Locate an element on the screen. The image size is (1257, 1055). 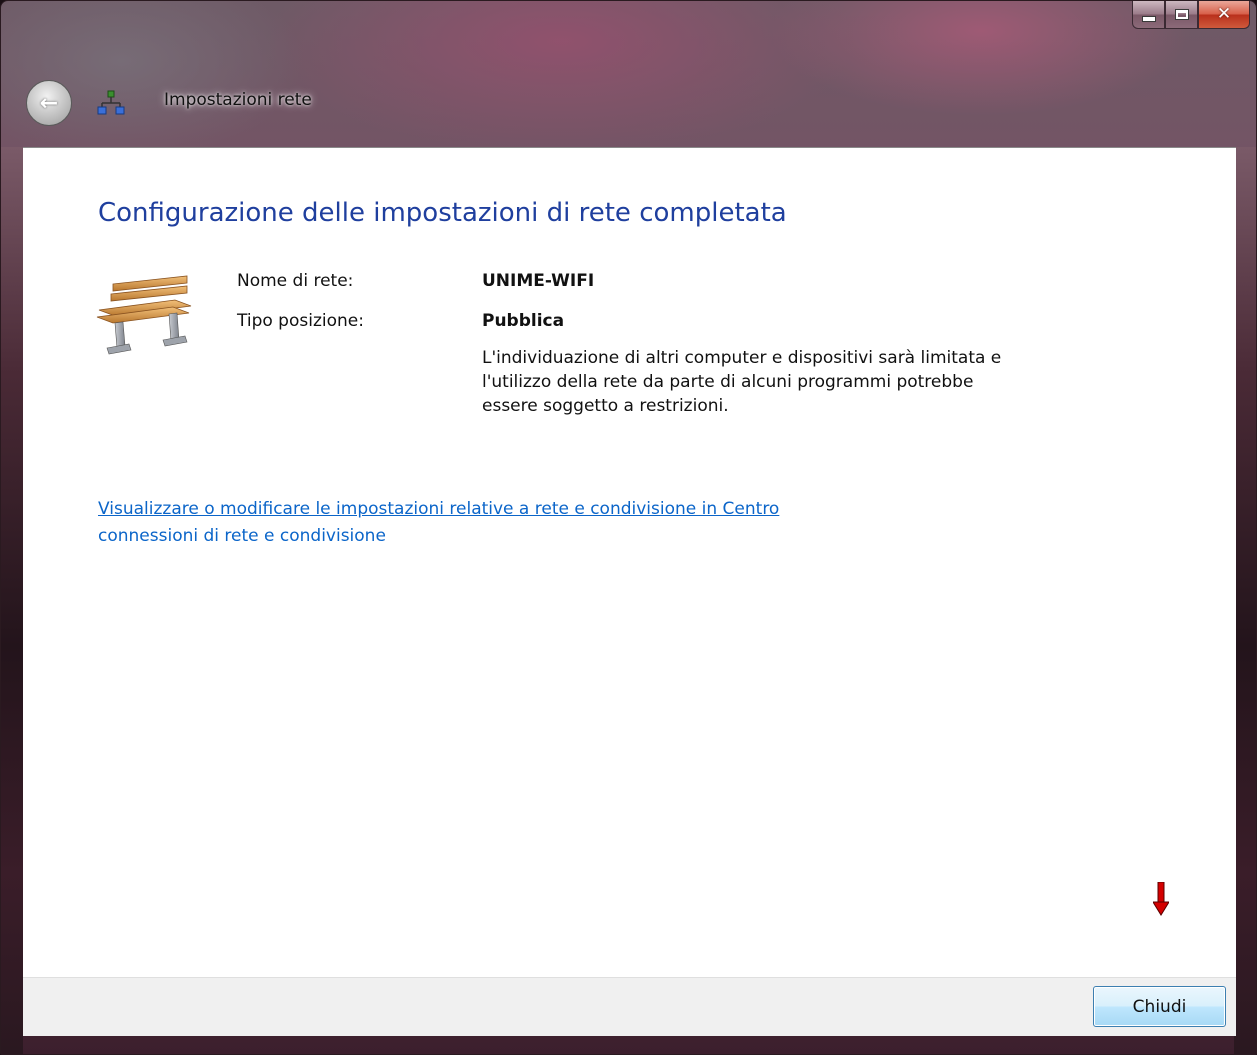
back-button: ← is located at coordinates (49, 103).